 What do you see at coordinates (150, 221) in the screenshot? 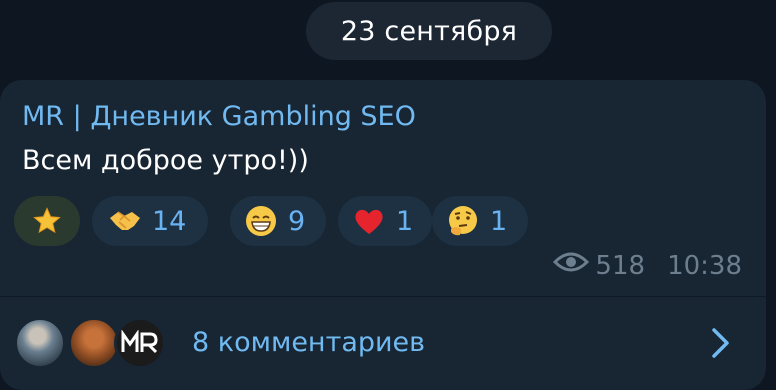
I see `reaction-handshake: 14` at bounding box center [150, 221].